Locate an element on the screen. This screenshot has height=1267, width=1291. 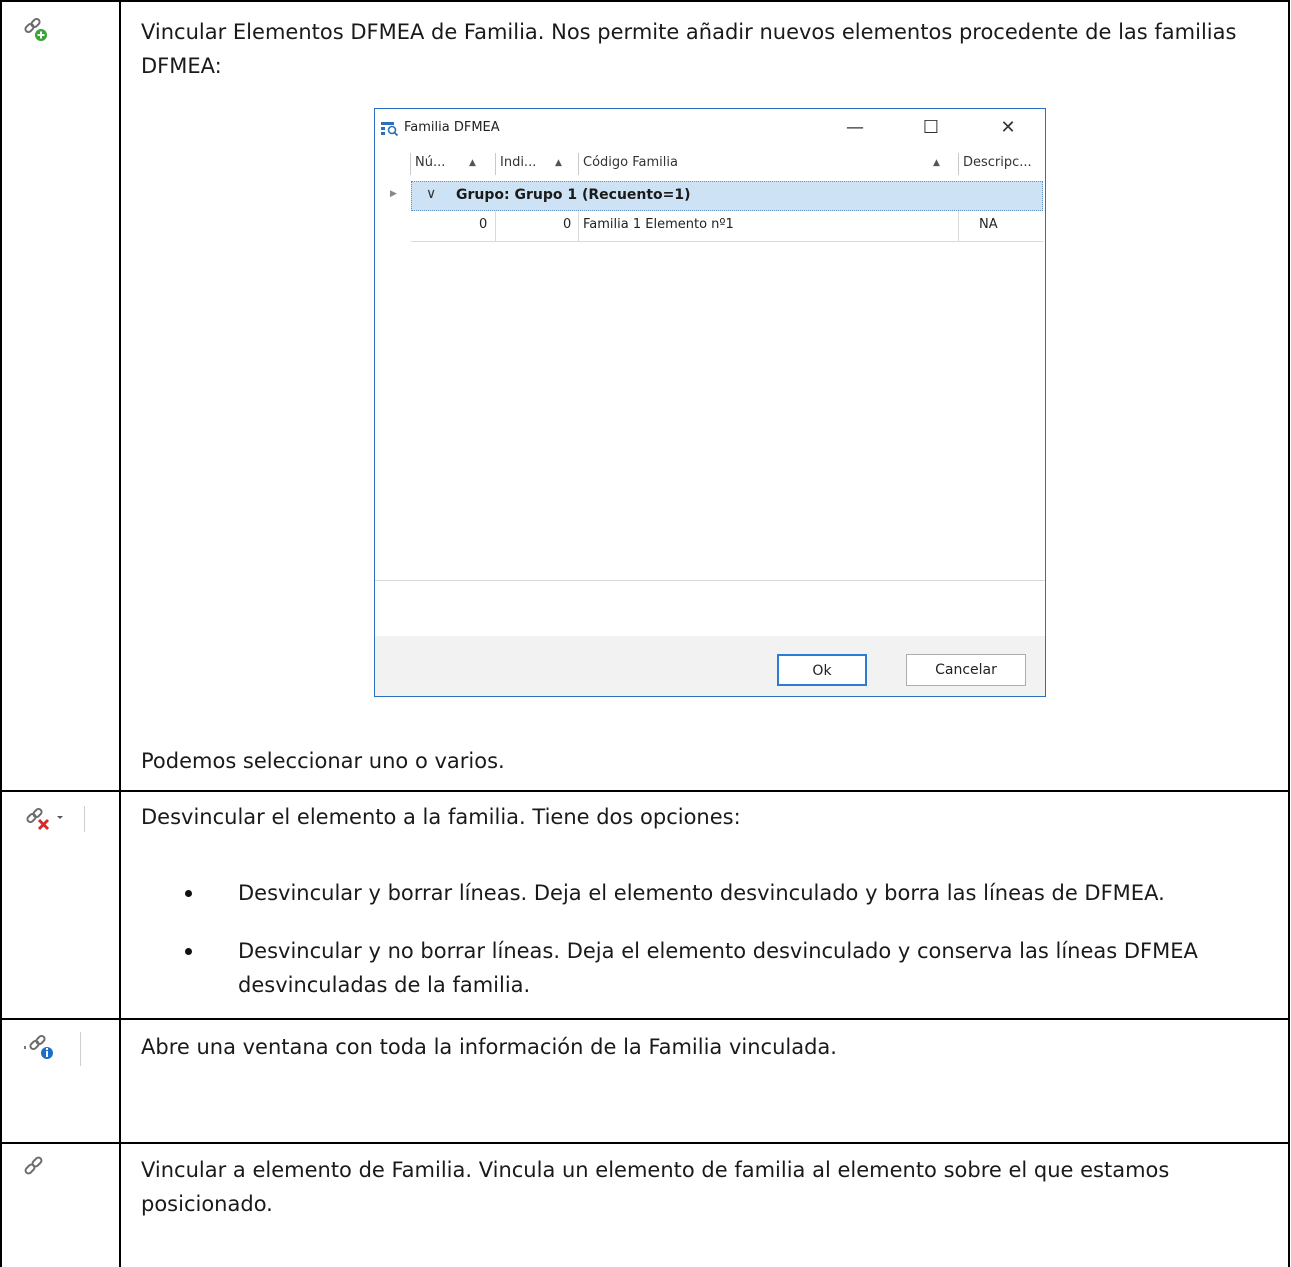
ok-button: Ok is located at coordinates (822, 670).